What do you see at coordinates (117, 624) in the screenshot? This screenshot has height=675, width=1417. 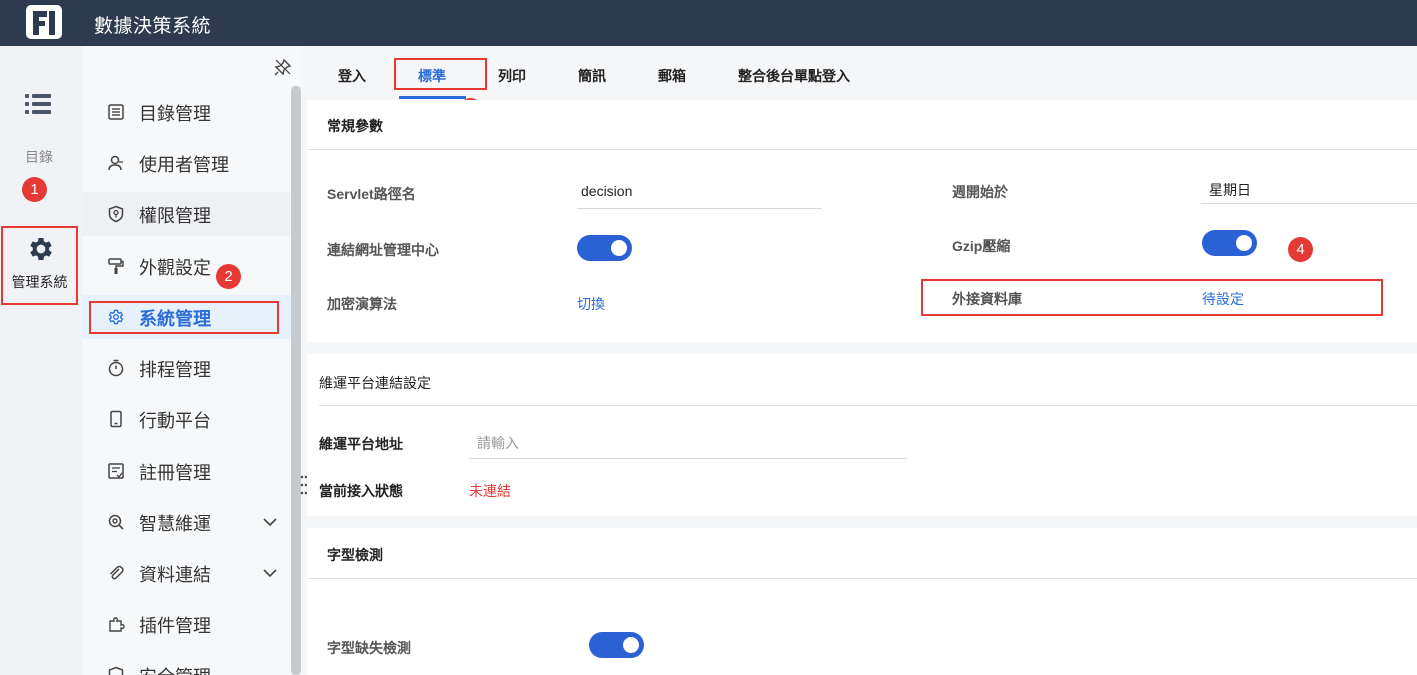 I see `puzzle-icon` at bounding box center [117, 624].